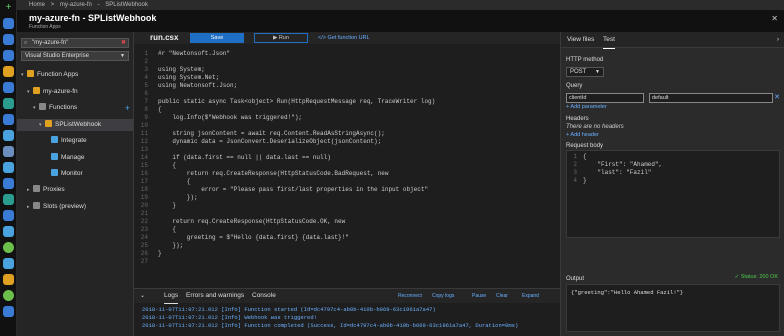  Describe the element at coordinates (410, 296) in the screenshot. I see `reconnect-button: Reconnect` at that location.